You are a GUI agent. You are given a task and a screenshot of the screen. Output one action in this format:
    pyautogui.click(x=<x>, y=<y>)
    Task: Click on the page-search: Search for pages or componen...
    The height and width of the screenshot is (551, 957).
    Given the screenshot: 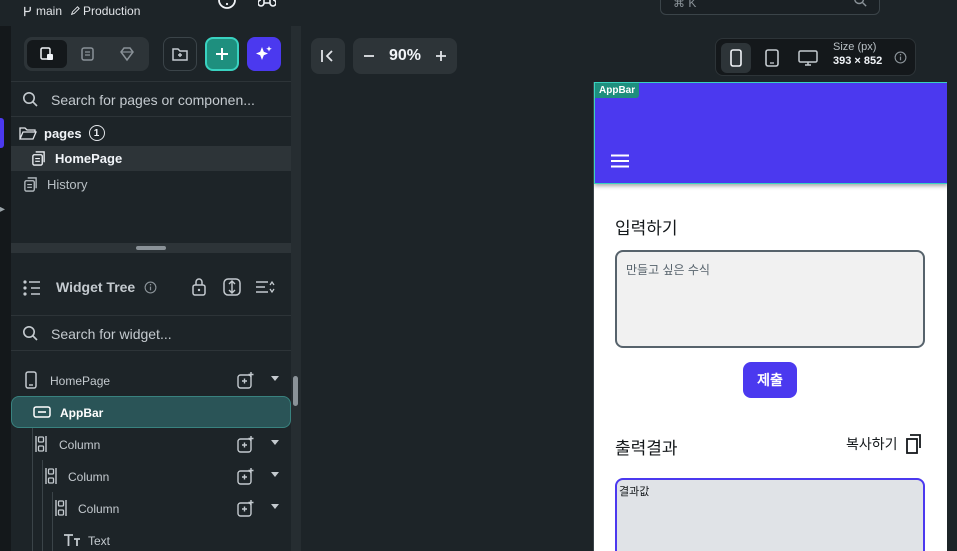 What is the action you would take?
    pyautogui.click(x=151, y=99)
    